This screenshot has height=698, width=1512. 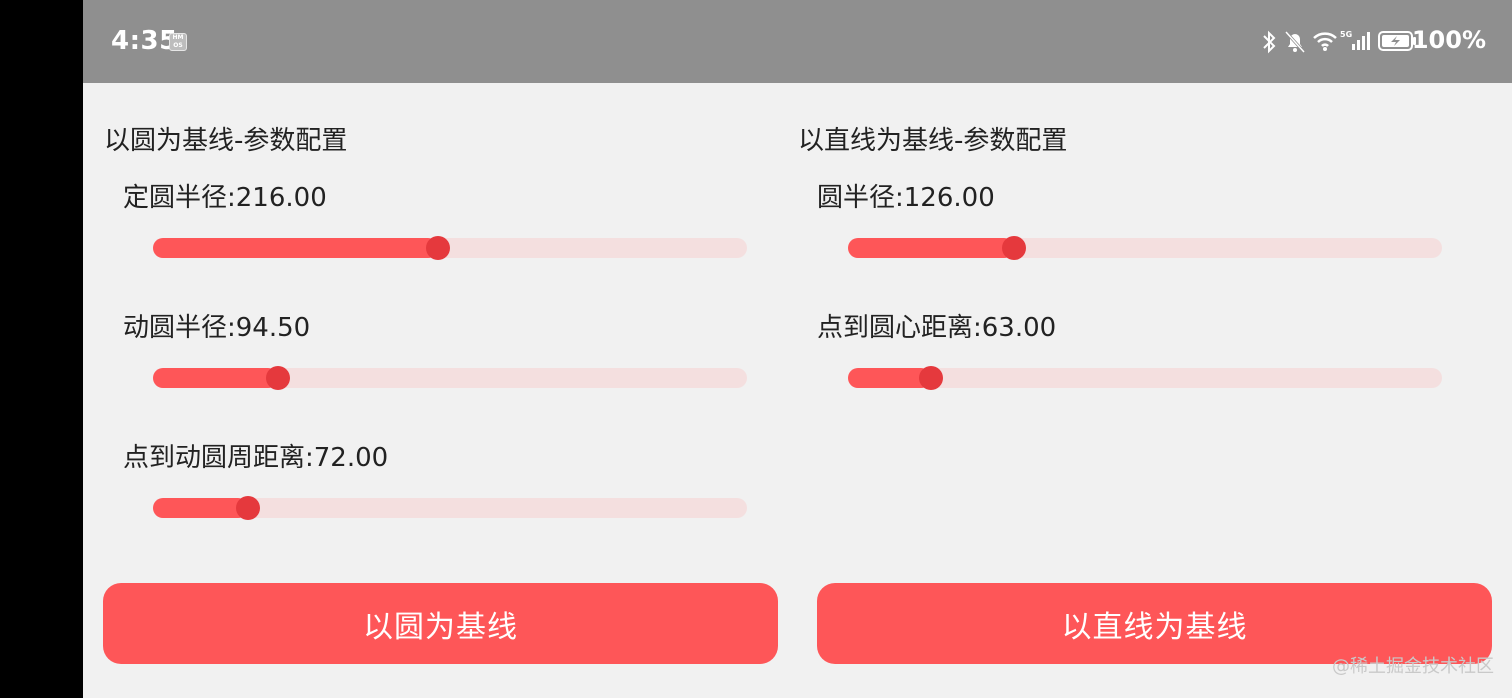 What do you see at coordinates (450, 378) in the screenshot?
I see `moving-circle-radius-slider` at bounding box center [450, 378].